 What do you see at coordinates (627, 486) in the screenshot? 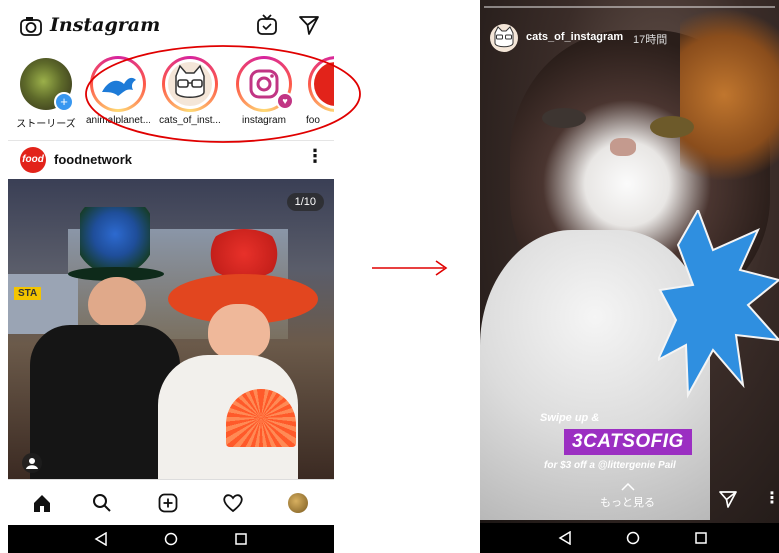
I see `chevron-up-icon` at bounding box center [627, 486].